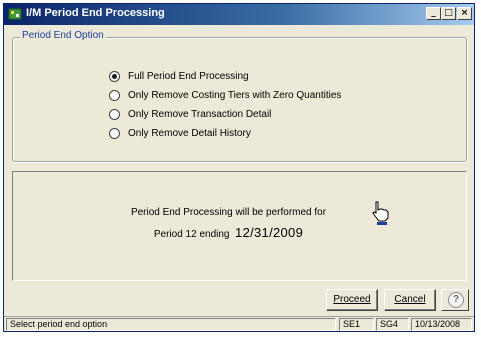  I want to click on radio-full-period-end: Full Period End Processing, so click(179, 76).